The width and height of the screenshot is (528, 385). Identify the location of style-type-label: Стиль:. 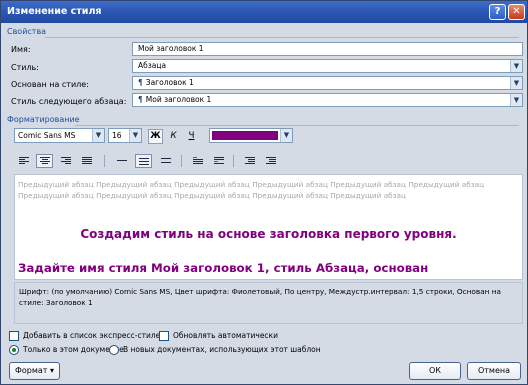
(25, 67).